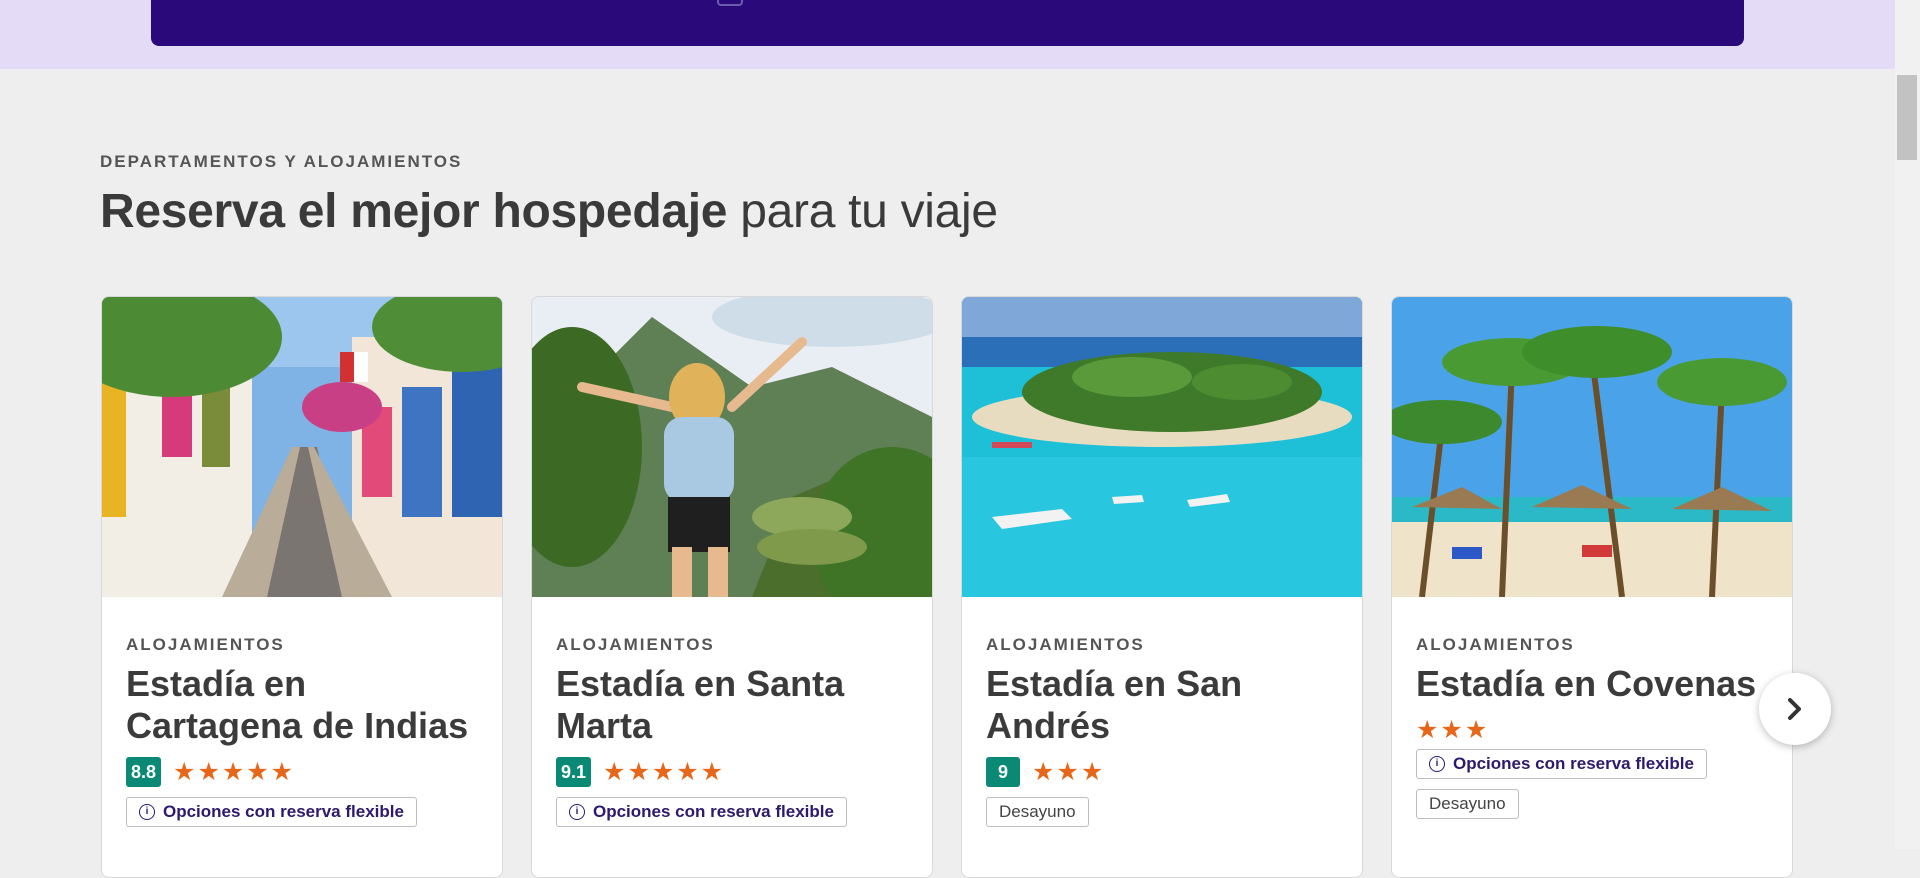 This screenshot has width=1920, height=878. What do you see at coordinates (1907, 117) in the screenshot?
I see `scrollbar-thumb` at bounding box center [1907, 117].